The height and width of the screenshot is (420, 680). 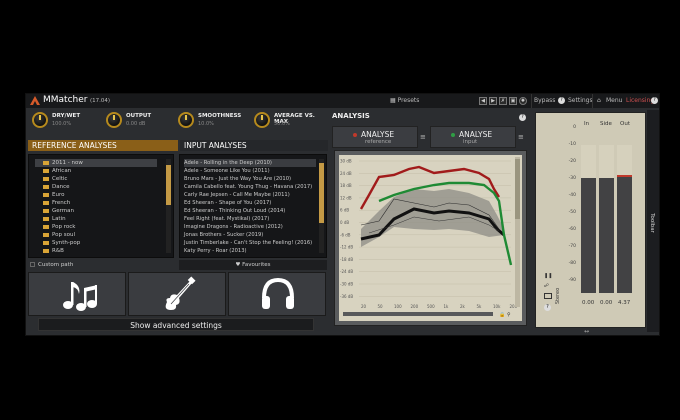 What do you see at coordinates (53, 251) in the screenshot?
I see `tree-item: R&B` at bounding box center [53, 251].